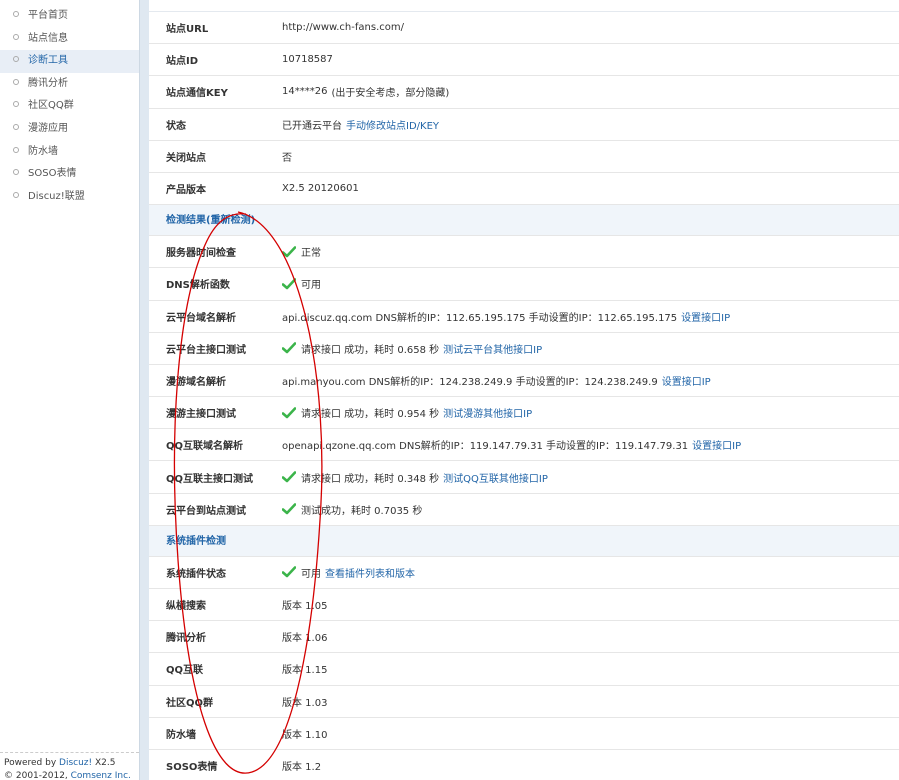  Describe the element at coordinates (492, 348) in the screenshot. I see `test-cloud-api-link: 测试云平台其他接口IP` at that location.